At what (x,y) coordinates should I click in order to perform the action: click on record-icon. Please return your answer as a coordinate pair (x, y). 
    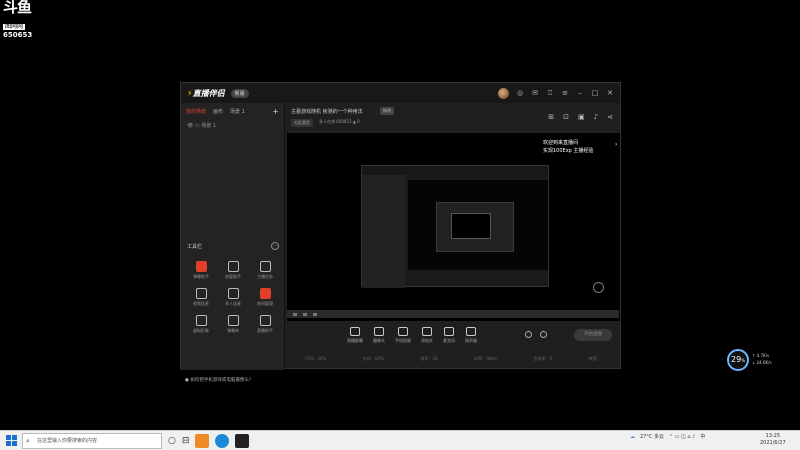
    Looking at the image, I should click on (528, 334).